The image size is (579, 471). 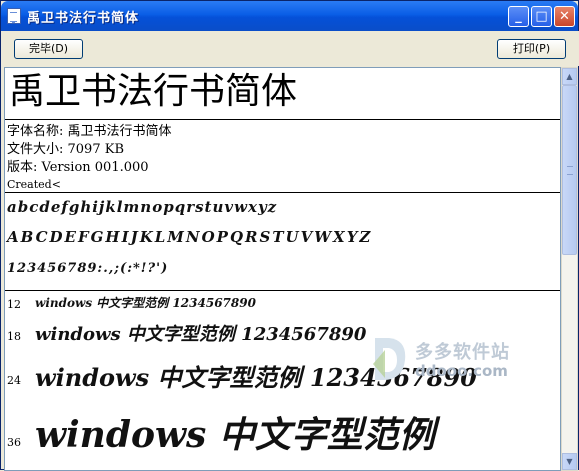 I want to click on size-label-12: 12, so click(x=14, y=304).